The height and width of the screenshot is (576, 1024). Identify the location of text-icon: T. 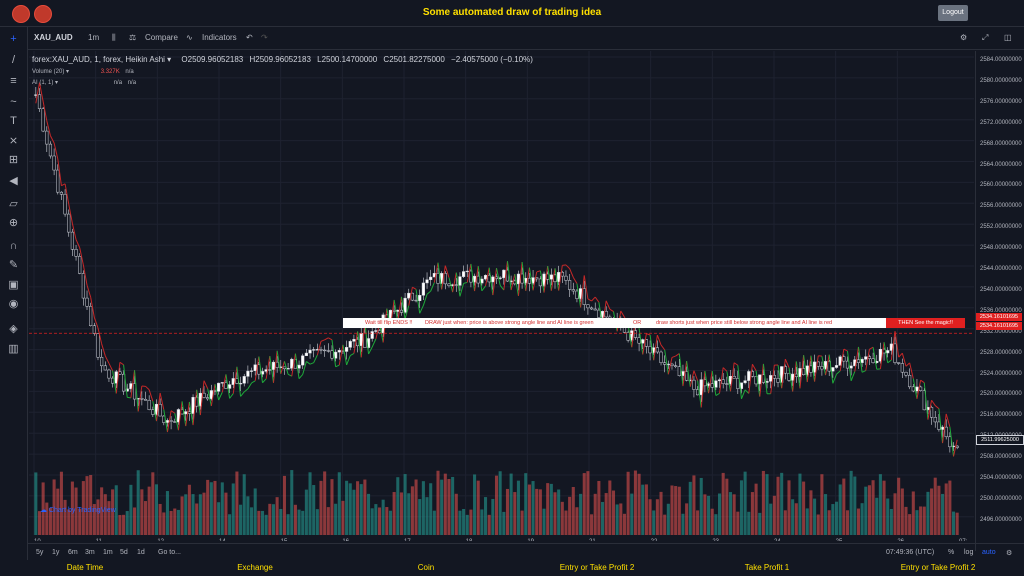
(13, 121).